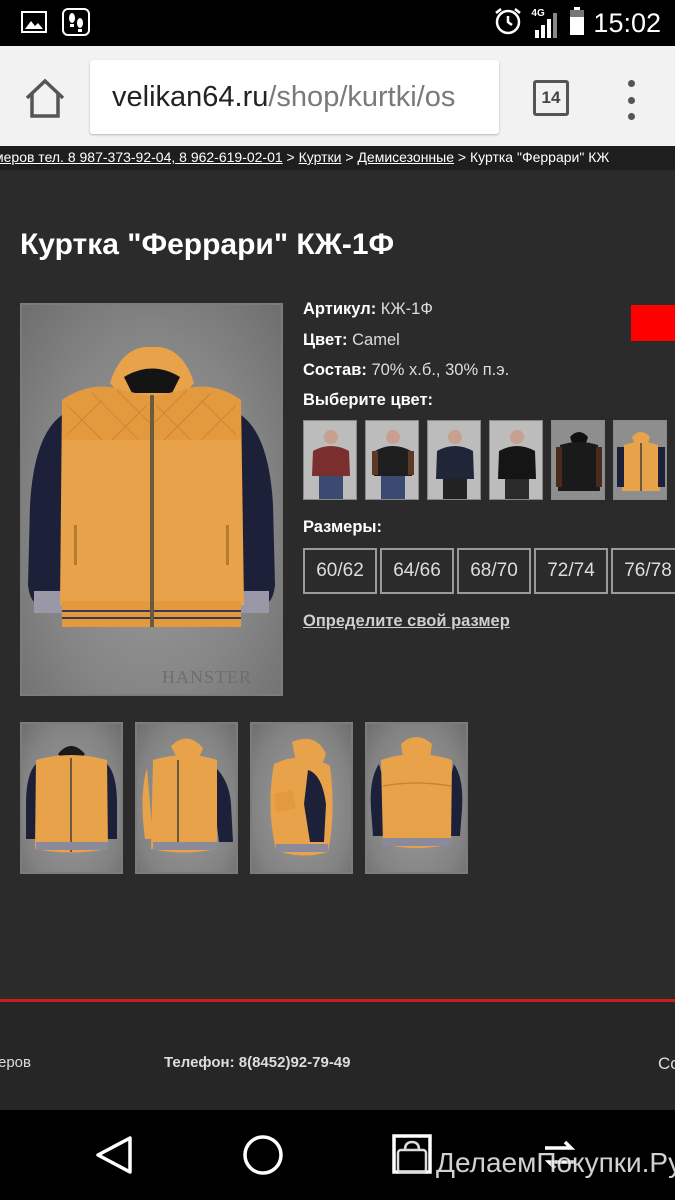  Describe the element at coordinates (45, 98) in the screenshot. I see `home-icon` at that location.